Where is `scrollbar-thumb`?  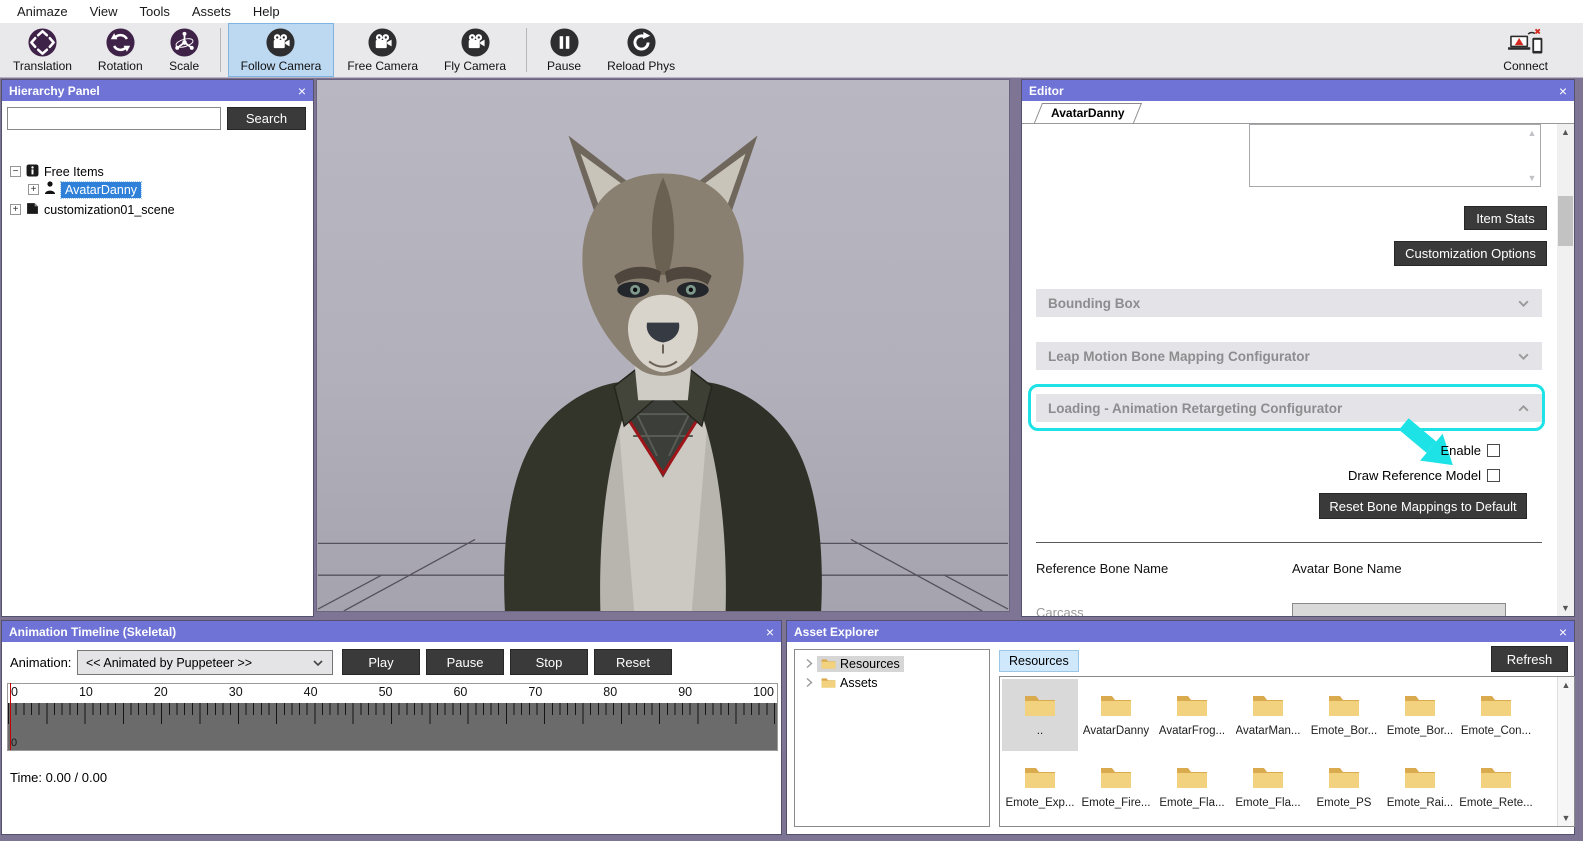 scrollbar-thumb is located at coordinates (1565, 221).